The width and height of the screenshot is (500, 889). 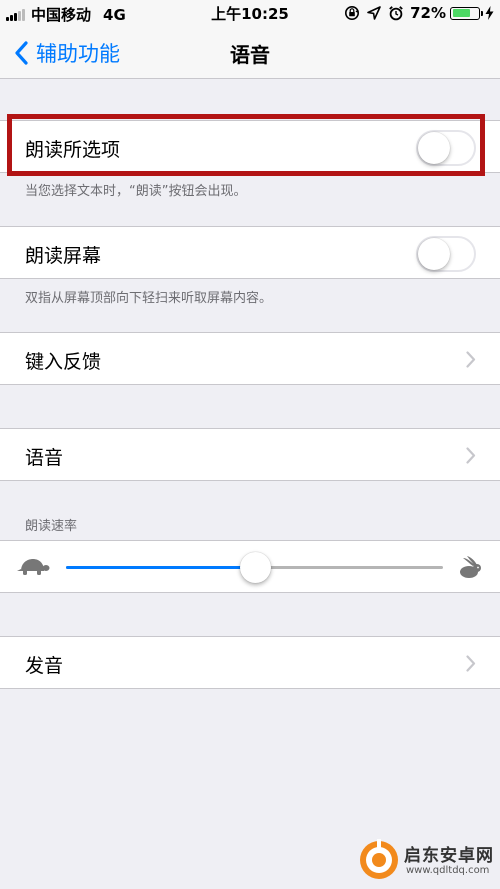 What do you see at coordinates (51, 526) in the screenshot?
I see `speaking-rate-header: 朗读速率` at bounding box center [51, 526].